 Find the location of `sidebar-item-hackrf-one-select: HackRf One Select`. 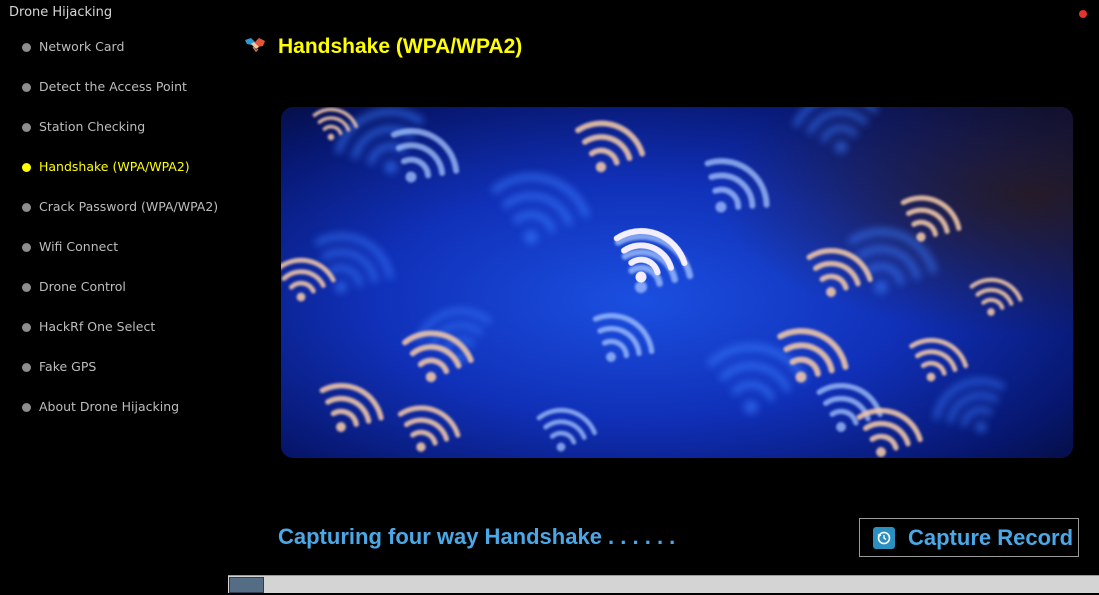

sidebar-item-hackrf-one-select: HackRf One Select is located at coordinates (114, 327).